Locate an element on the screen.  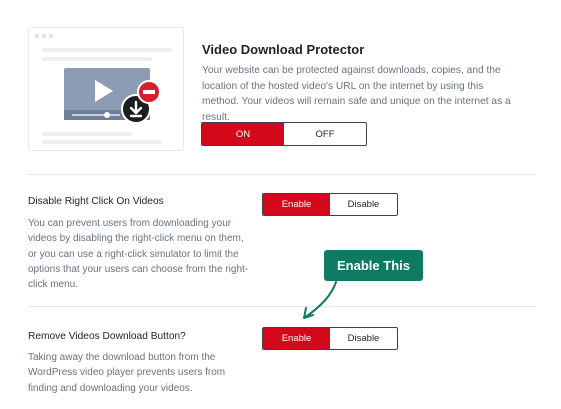
section-title: Video Download Protector is located at coordinates (283, 49).